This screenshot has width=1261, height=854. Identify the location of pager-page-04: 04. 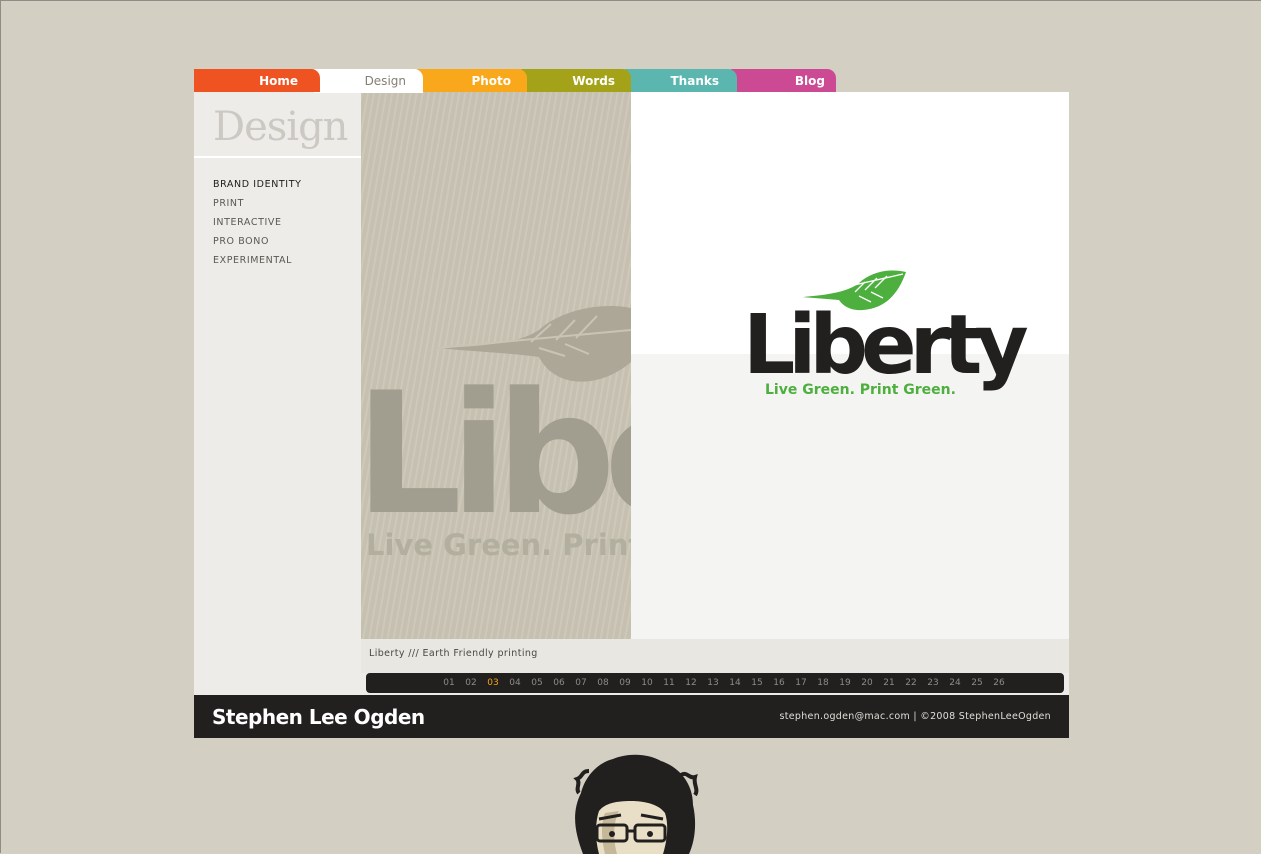
(515, 683).